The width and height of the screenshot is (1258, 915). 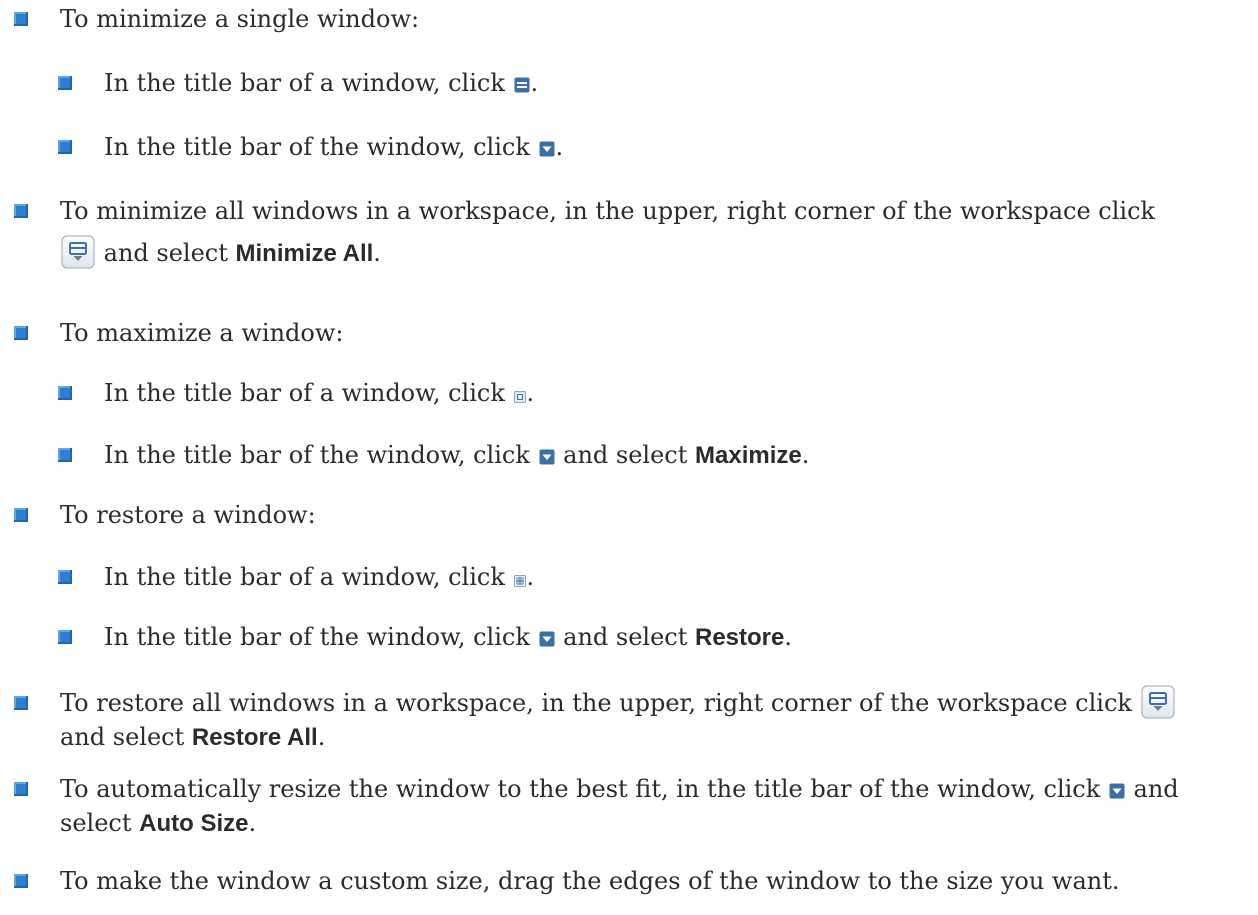 I want to click on item-bold-text: Restore, so click(x=740, y=637).